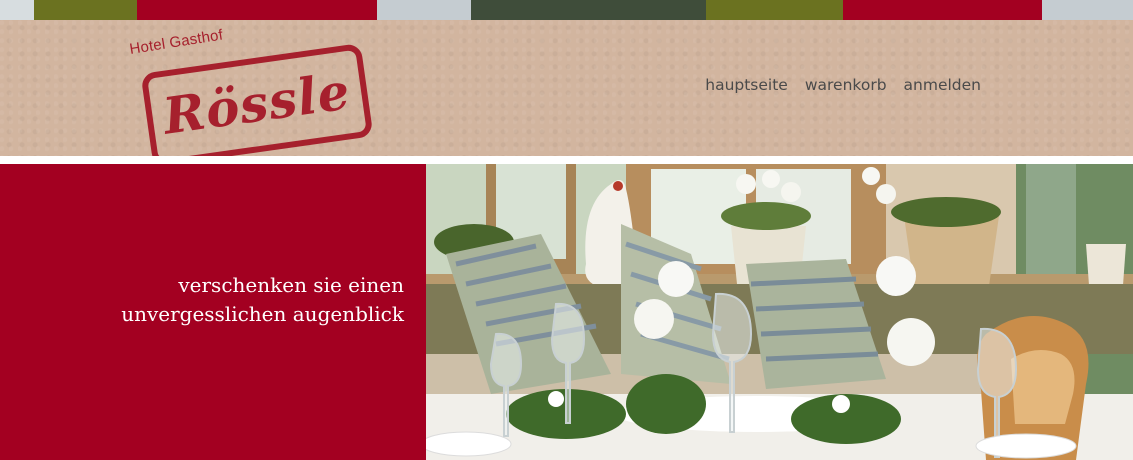 The image size is (1133, 460). I want to click on main-nav: hauptseite warenkorb anmelden, so click(843, 85).